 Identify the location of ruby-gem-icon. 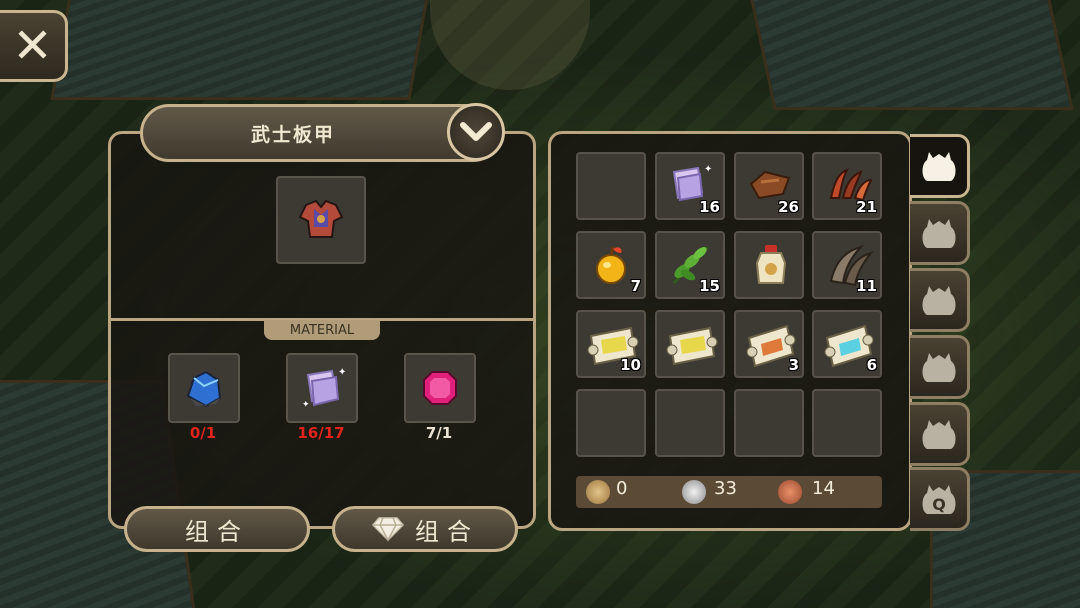
(440, 388).